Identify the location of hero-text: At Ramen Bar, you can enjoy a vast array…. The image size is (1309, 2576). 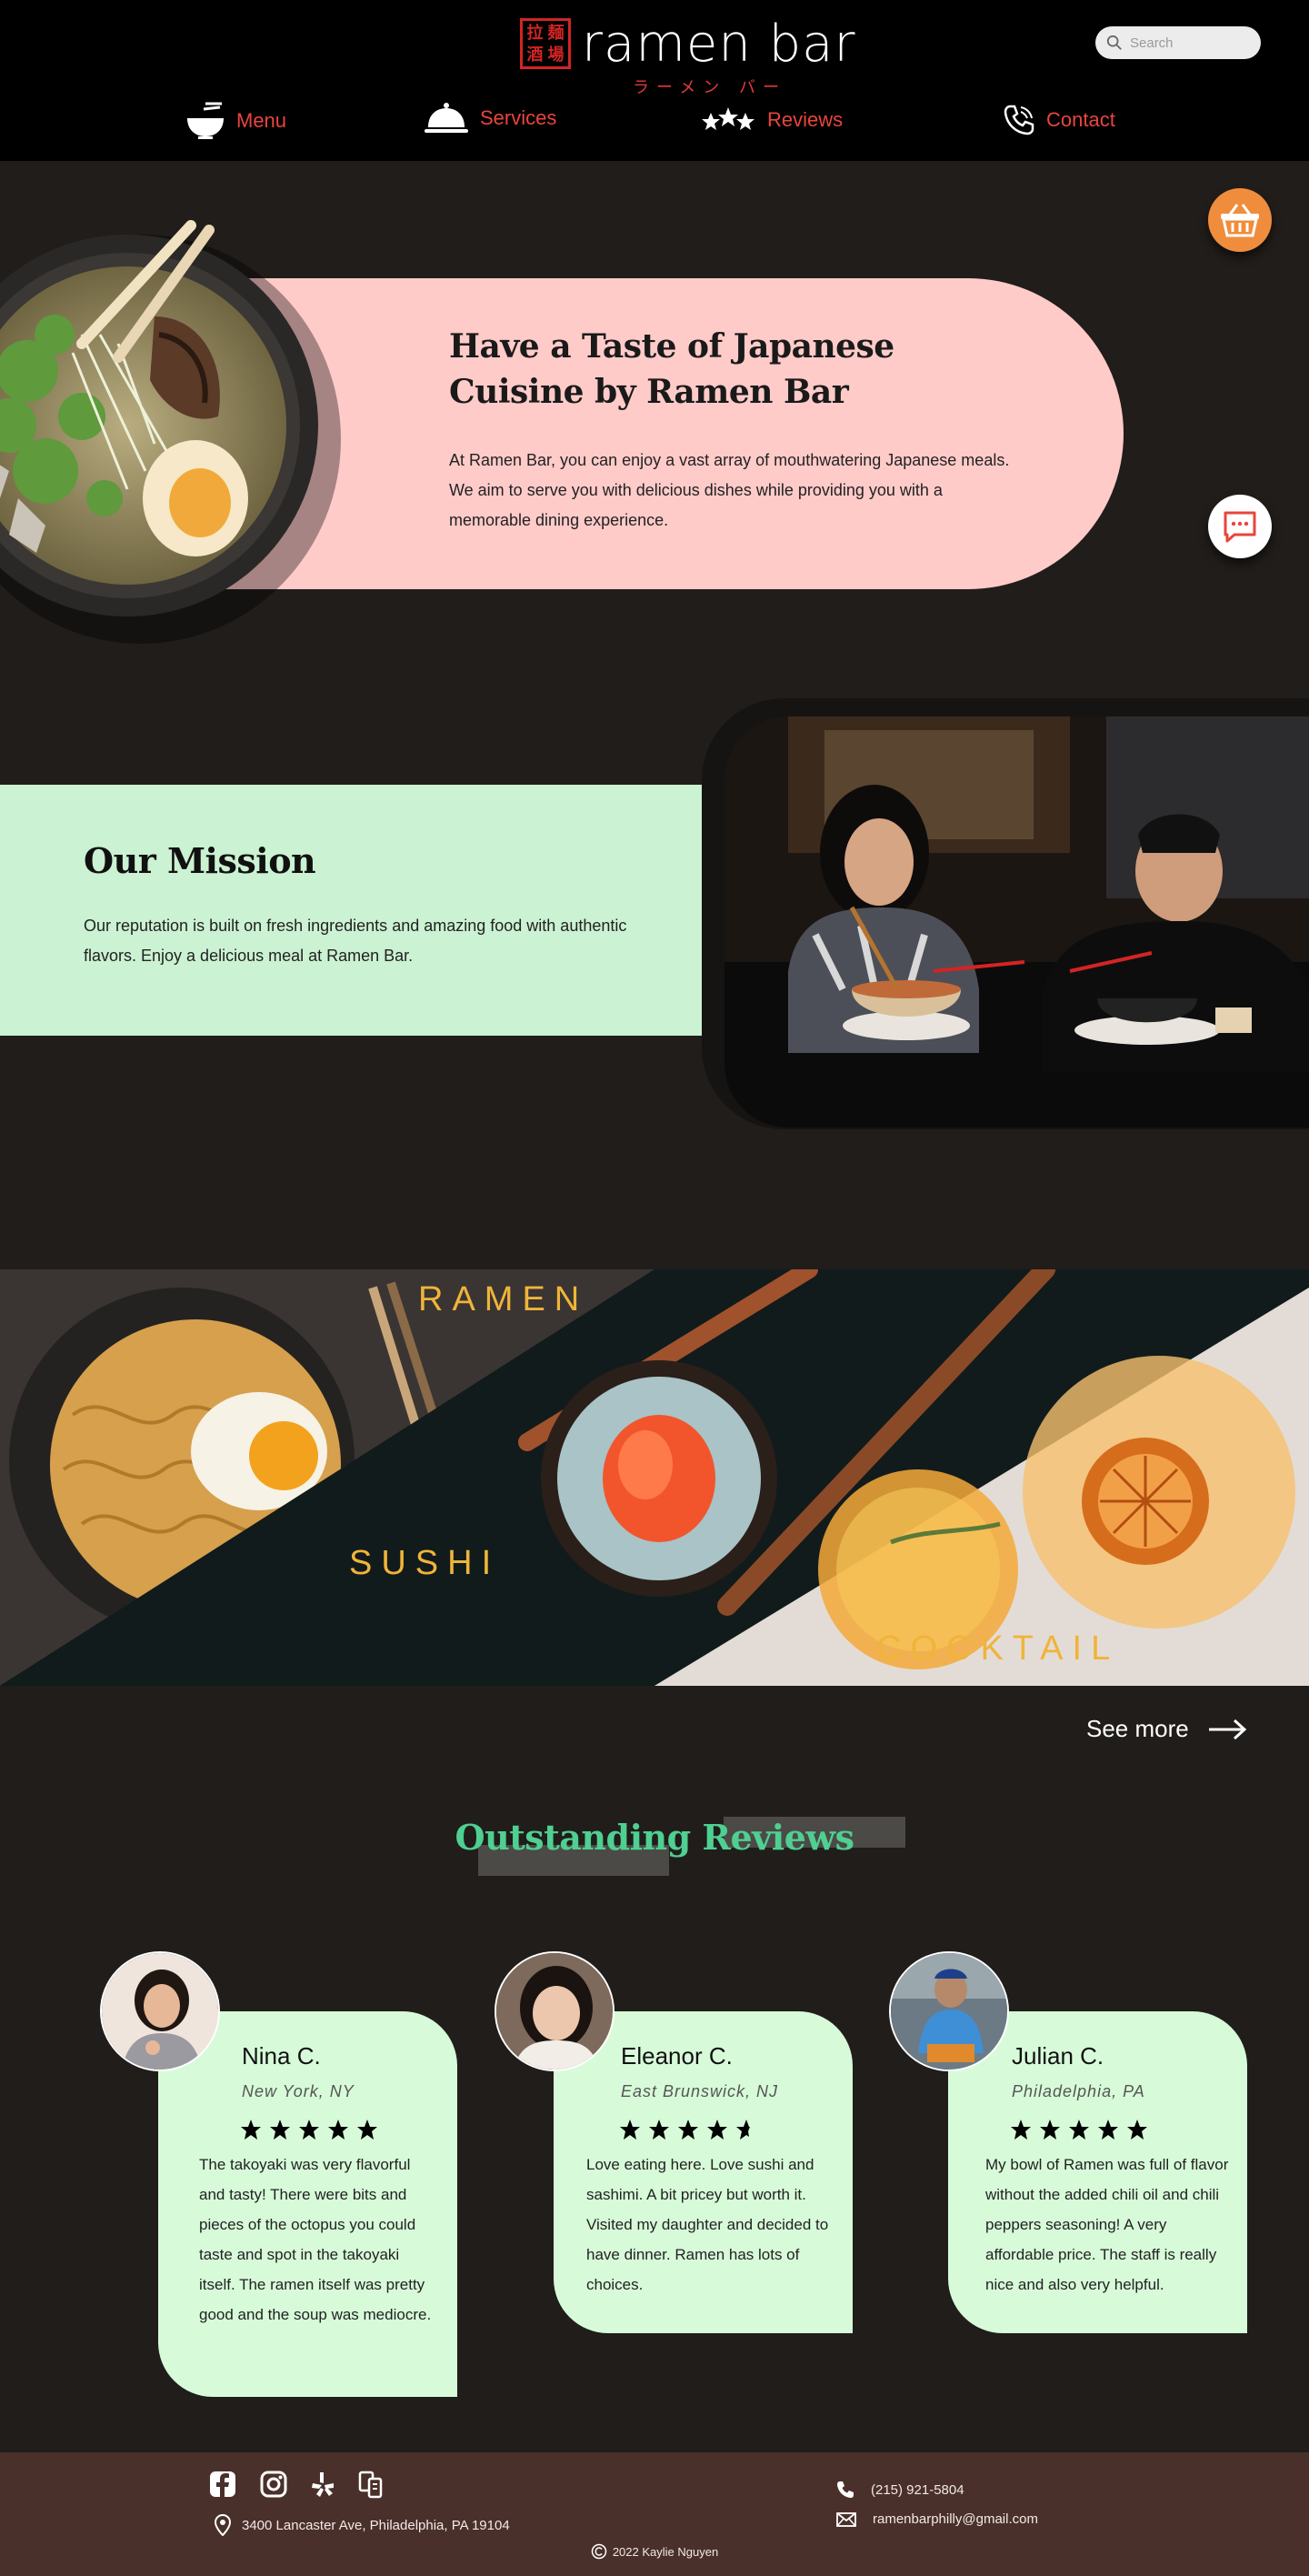
(729, 490).